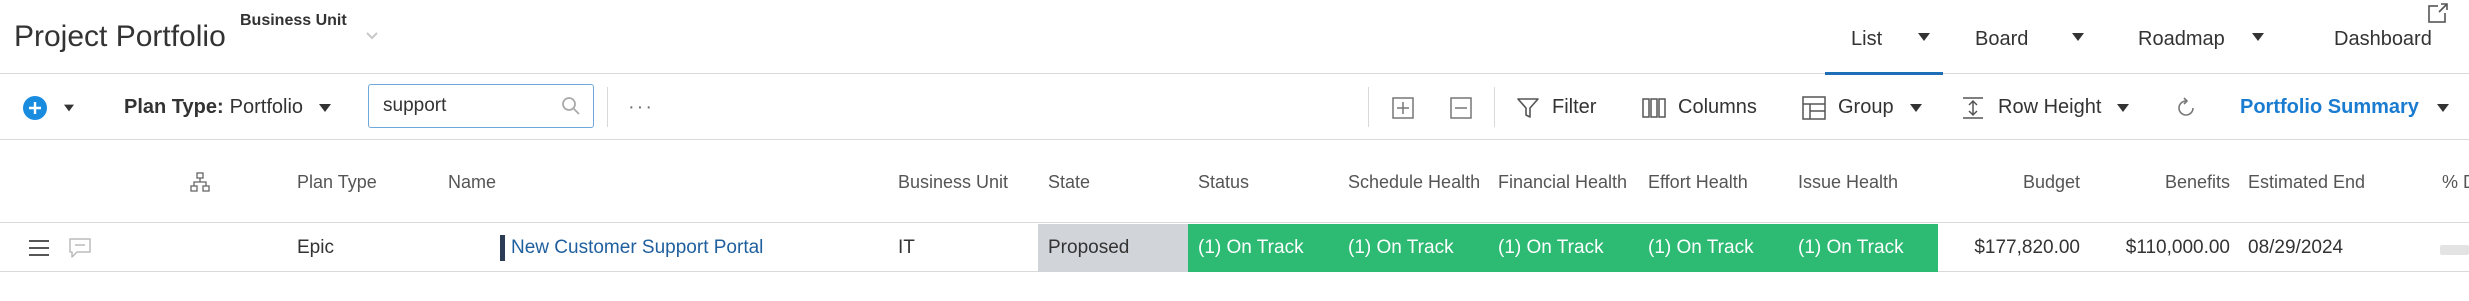 The height and width of the screenshot is (301, 2469). What do you see at coordinates (2306, 182) in the screenshot?
I see `column-header-estimated-end: Estimated End` at bounding box center [2306, 182].